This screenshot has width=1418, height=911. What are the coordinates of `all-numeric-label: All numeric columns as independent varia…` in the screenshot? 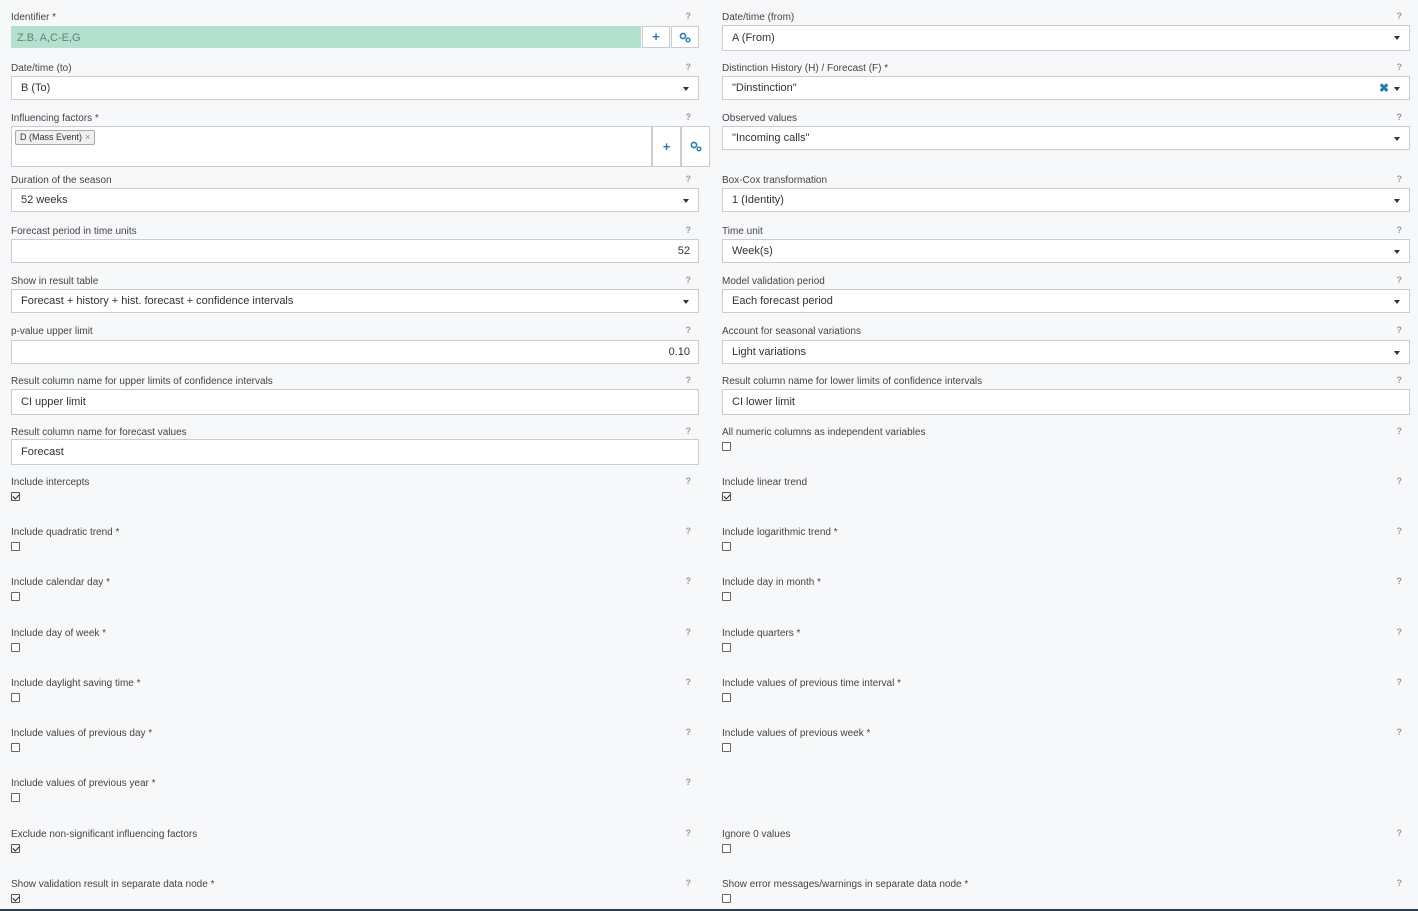 It's located at (824, 432).